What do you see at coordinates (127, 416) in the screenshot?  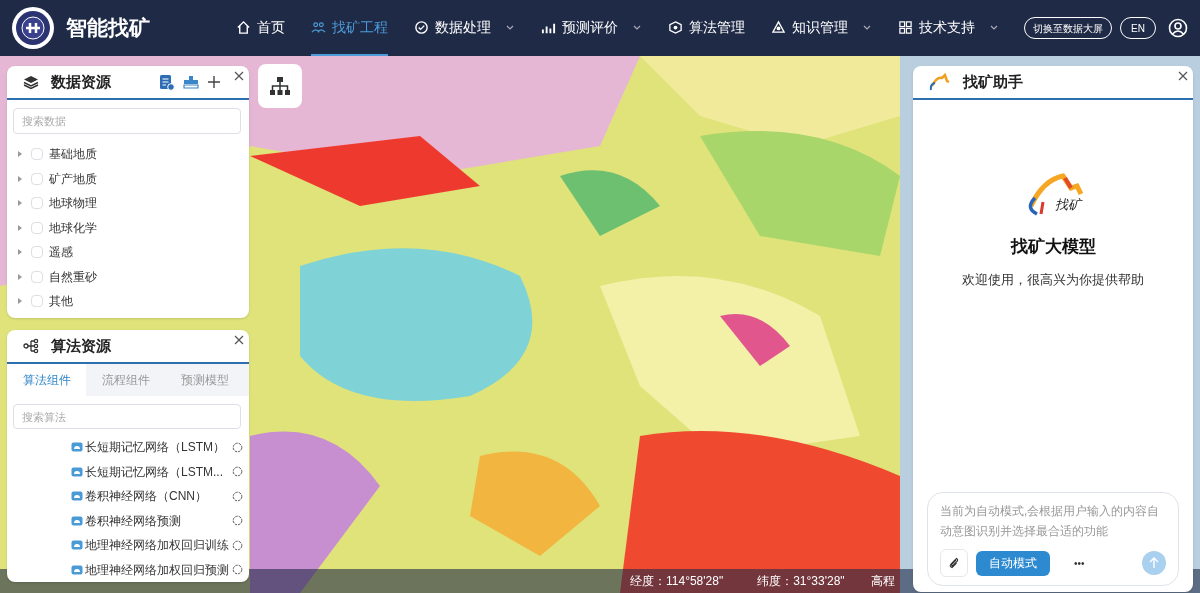 I see `search-field: 搜索算法` at bounding box center [127, 416].